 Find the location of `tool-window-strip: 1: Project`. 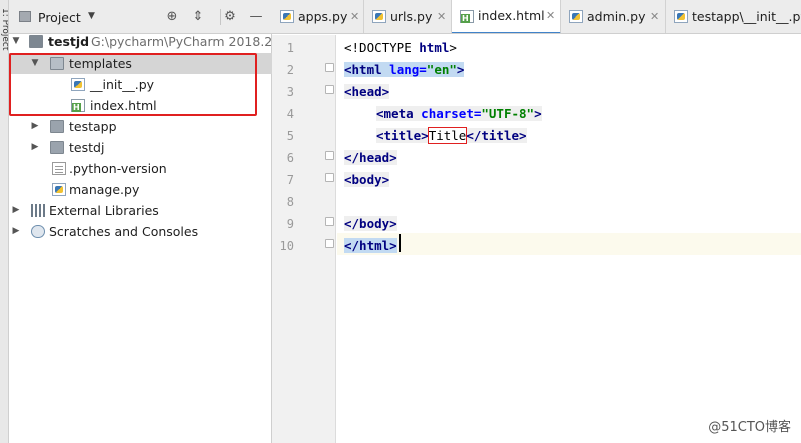

tool-window-strip: 1: Project is located at coordinates (4, 221).